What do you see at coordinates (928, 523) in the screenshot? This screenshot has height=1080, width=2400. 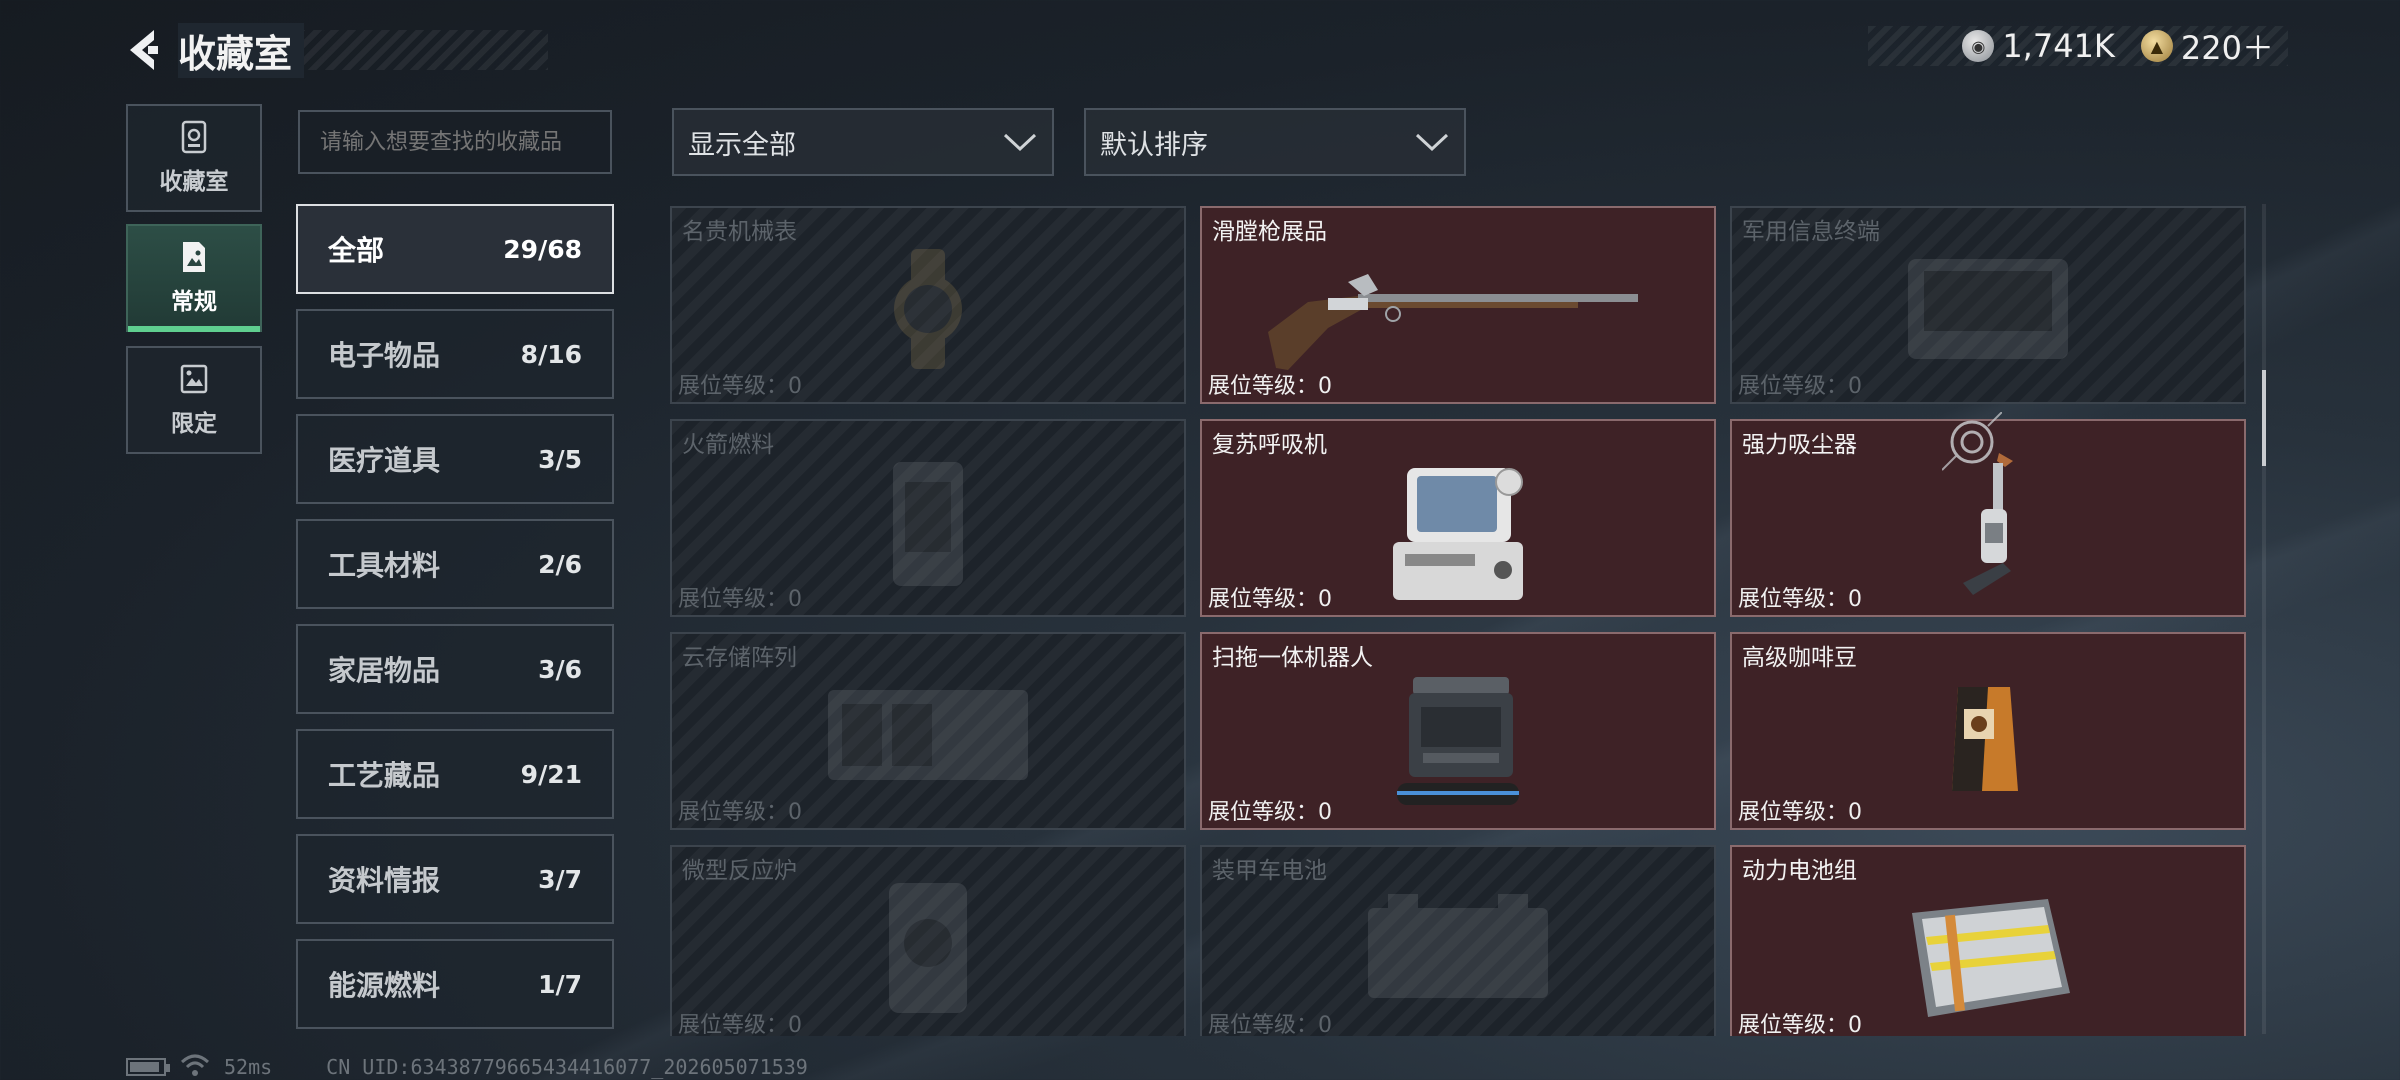 I see `fuel-canister-icon` at bounding box center [928, 523].